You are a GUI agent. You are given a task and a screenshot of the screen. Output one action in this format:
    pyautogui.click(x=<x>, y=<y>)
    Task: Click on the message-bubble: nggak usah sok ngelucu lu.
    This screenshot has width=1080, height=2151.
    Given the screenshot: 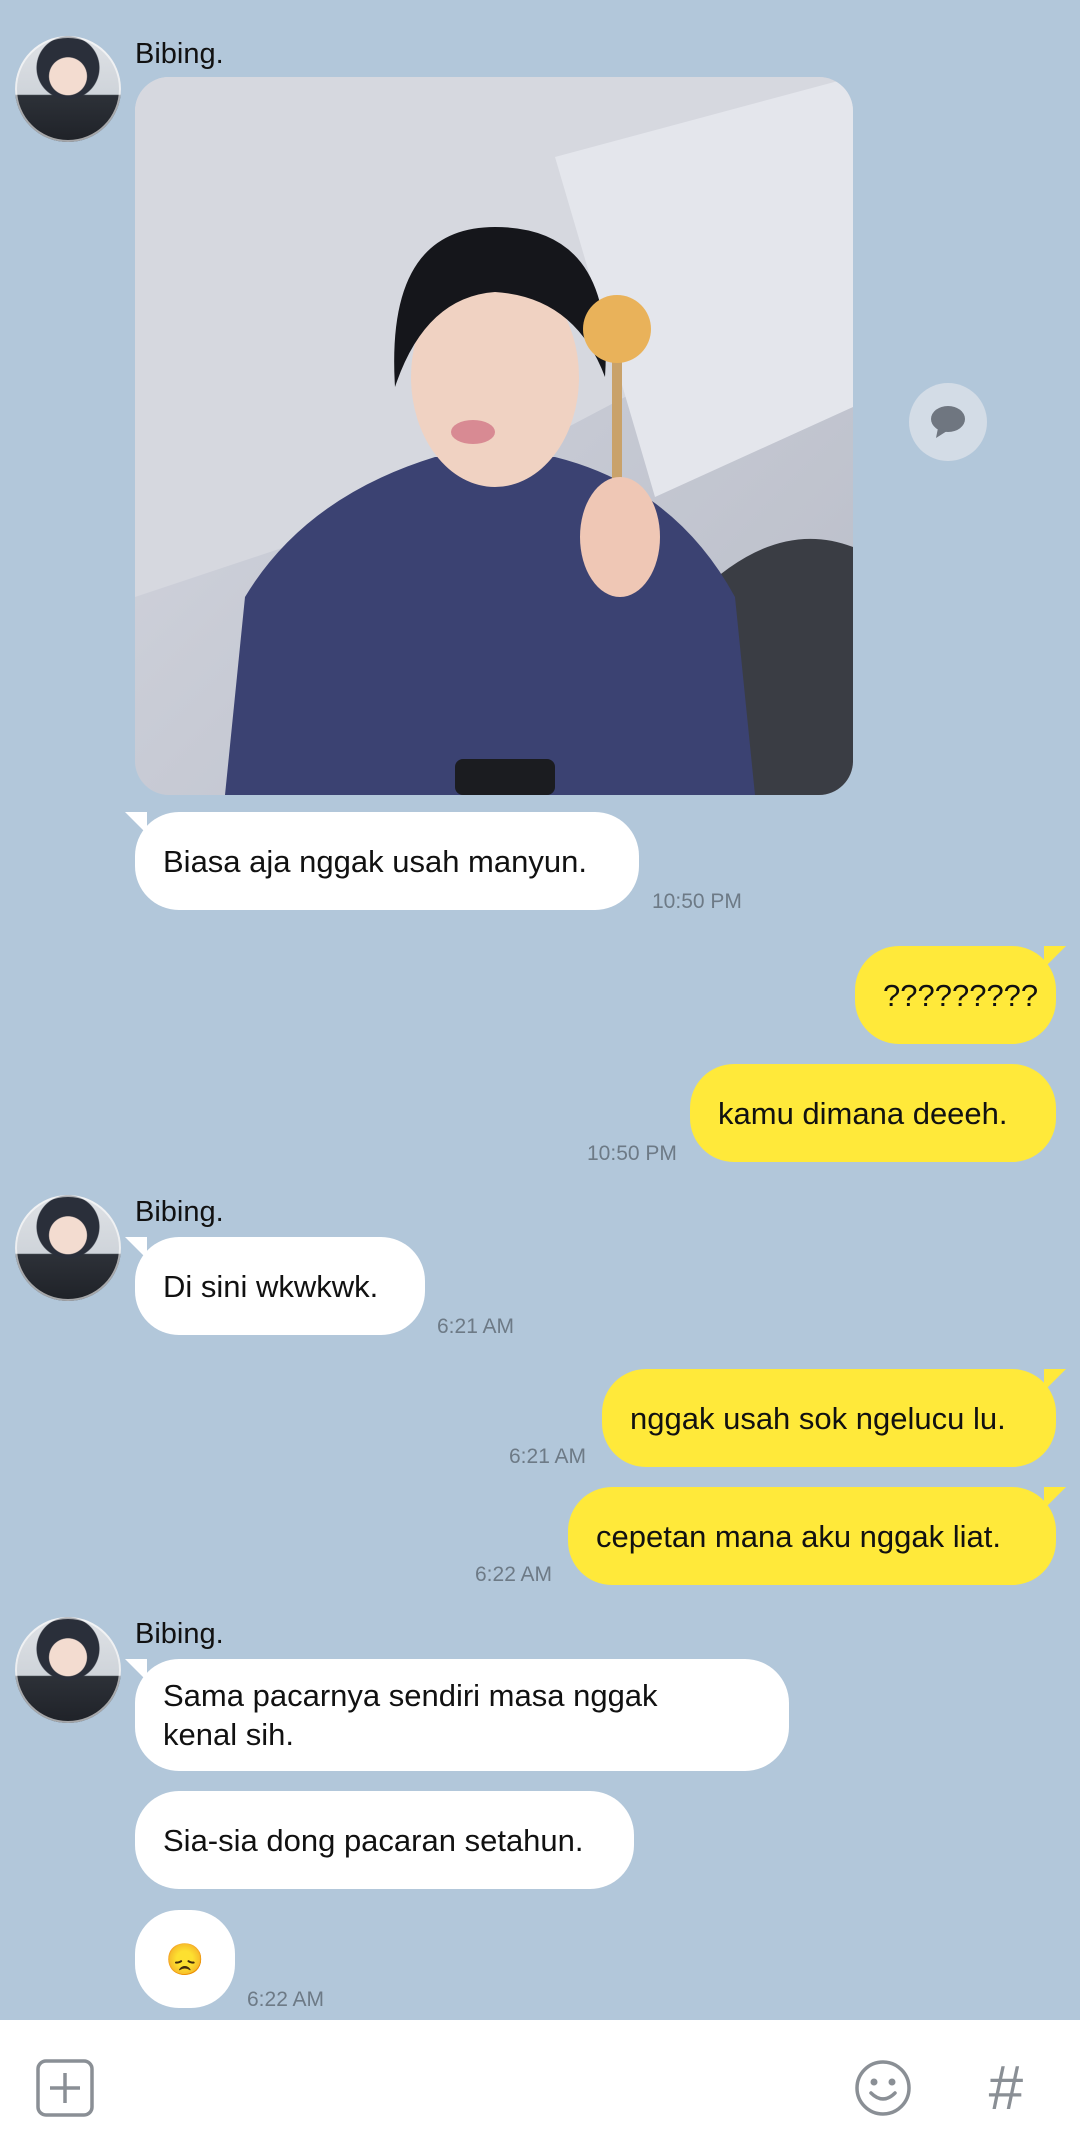 What is the action you would take?
    pyautogui.click(x=834, y=1418)
    